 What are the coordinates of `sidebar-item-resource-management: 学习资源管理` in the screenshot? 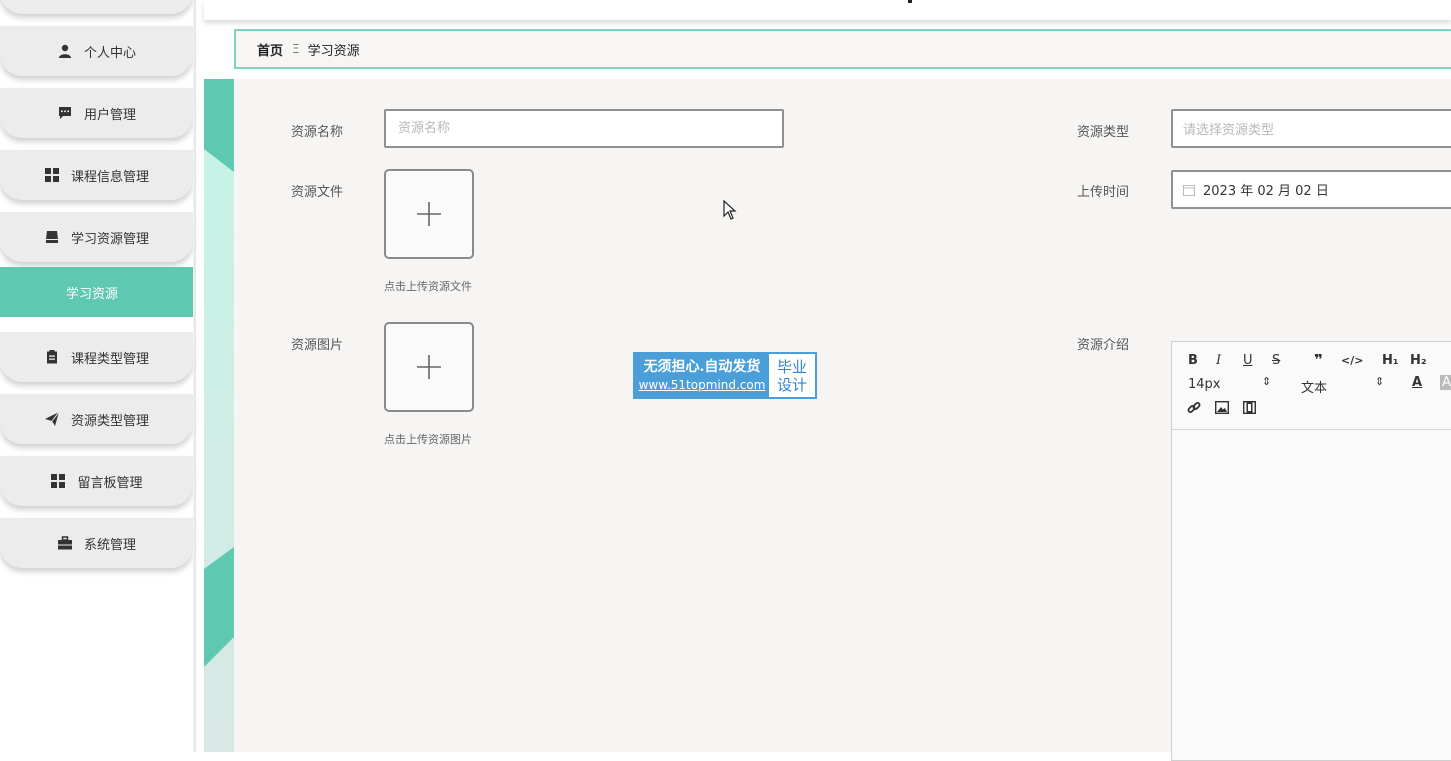 It's located at (96, 237).